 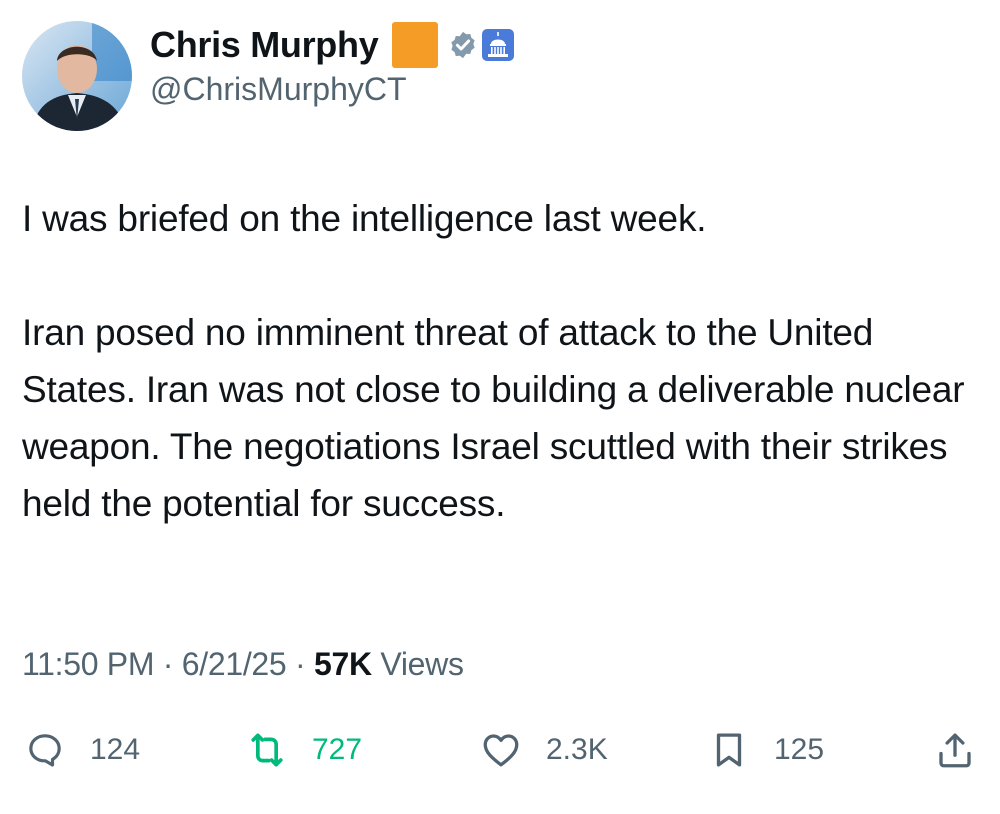 What do you see at coordinates (332, 89) in the screenshot?
I see `handle: @ChrisMurphyCT` at bounding box center [332, 89].